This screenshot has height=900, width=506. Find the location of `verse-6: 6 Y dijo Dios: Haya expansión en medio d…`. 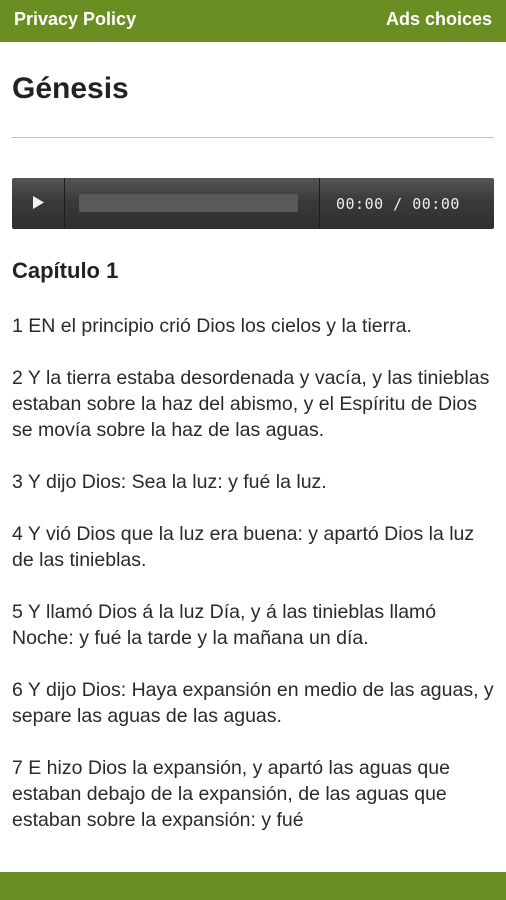

verse-6: 6 Y dijo Dios: Haya expansión en medio d… is located at coordinates (253, 703).